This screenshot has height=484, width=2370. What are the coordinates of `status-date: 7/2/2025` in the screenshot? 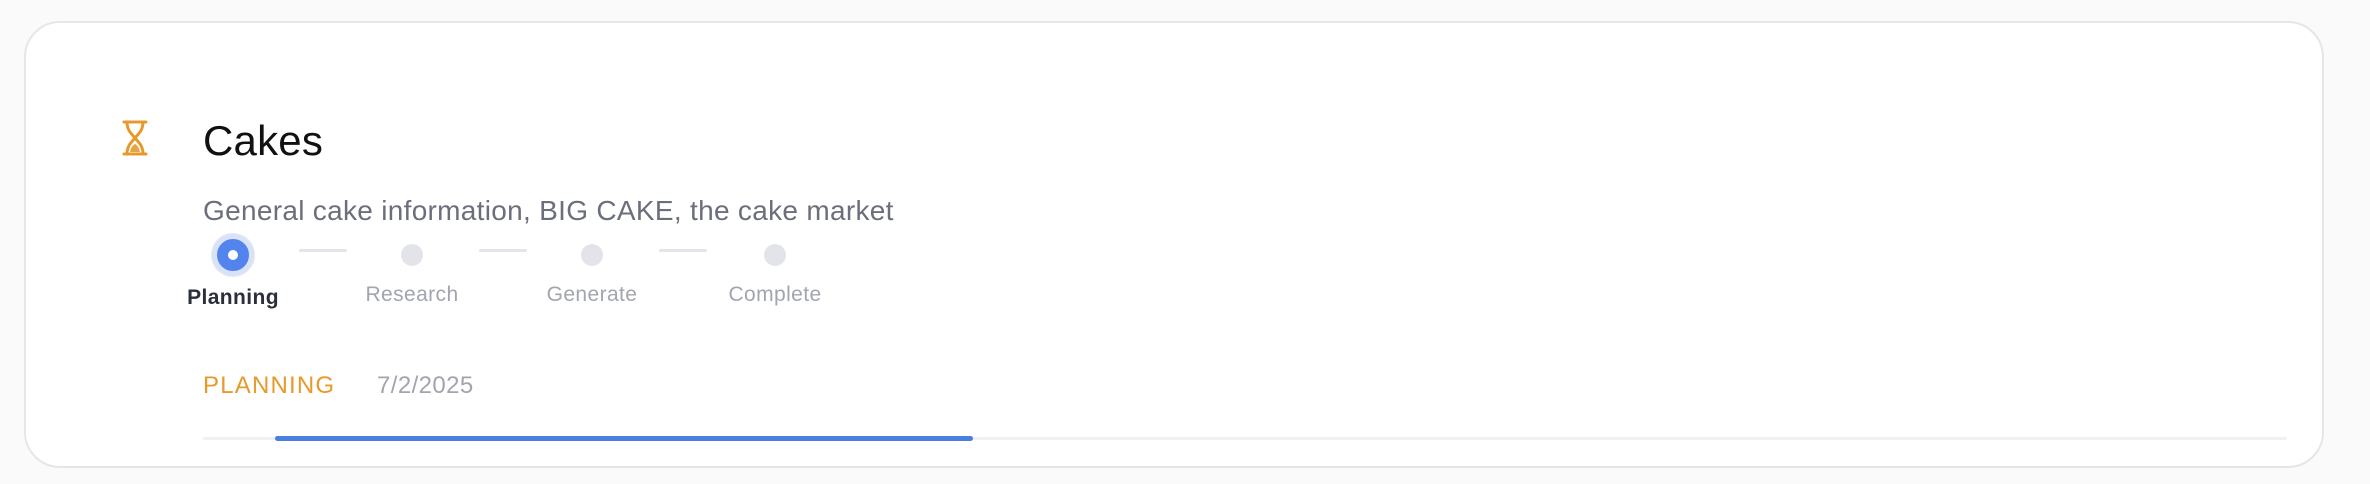 It's located at (425, 385).